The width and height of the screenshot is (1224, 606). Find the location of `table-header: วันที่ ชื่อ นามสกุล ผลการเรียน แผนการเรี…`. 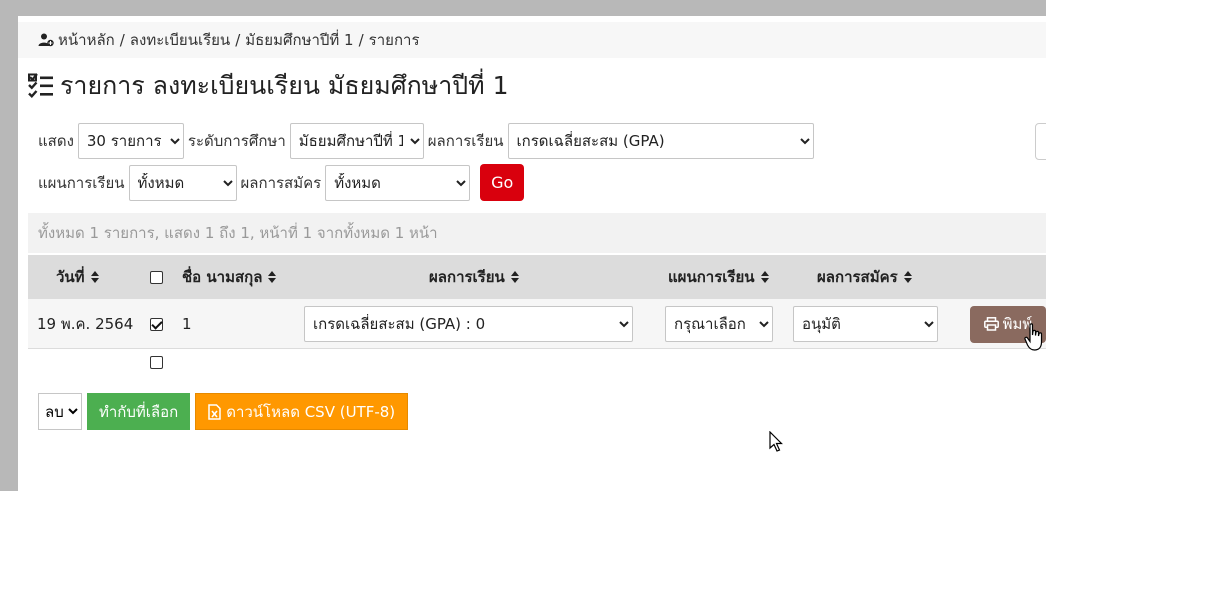

table-header: วันที่ ชื่อ นามสกุล ผลการเรียน แผนการเรี… is located at coordinates (537, 277).